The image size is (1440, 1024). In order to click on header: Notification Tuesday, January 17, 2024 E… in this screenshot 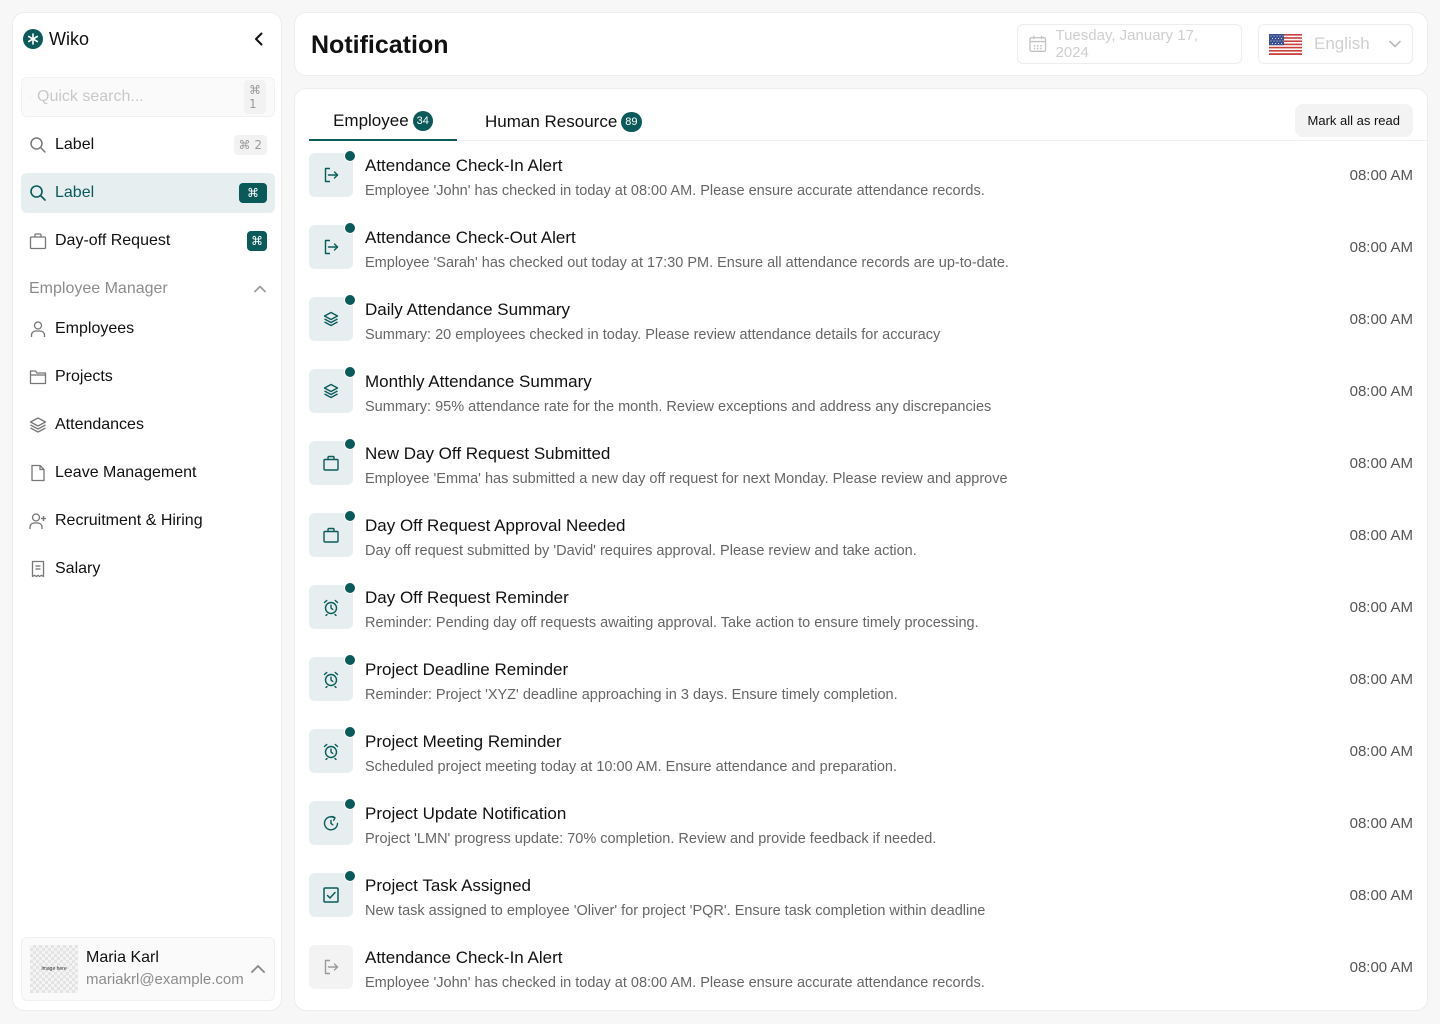, I will do `click(861, 44)`.